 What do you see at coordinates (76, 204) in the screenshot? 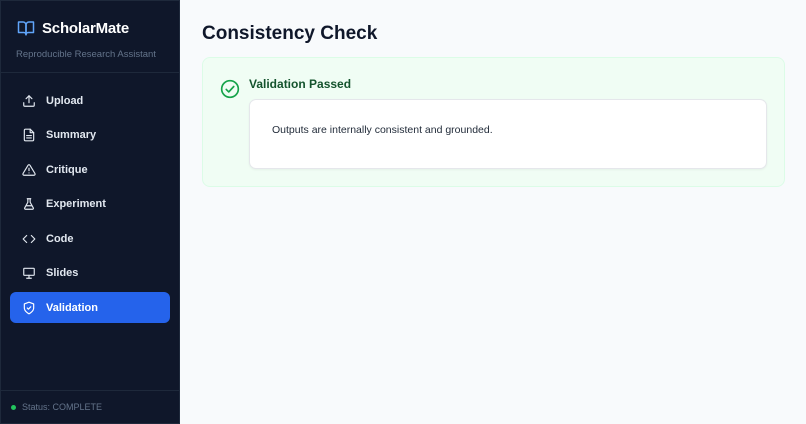
I see `sidebar-item-label: Experiment` at bounding box center [76, 204].